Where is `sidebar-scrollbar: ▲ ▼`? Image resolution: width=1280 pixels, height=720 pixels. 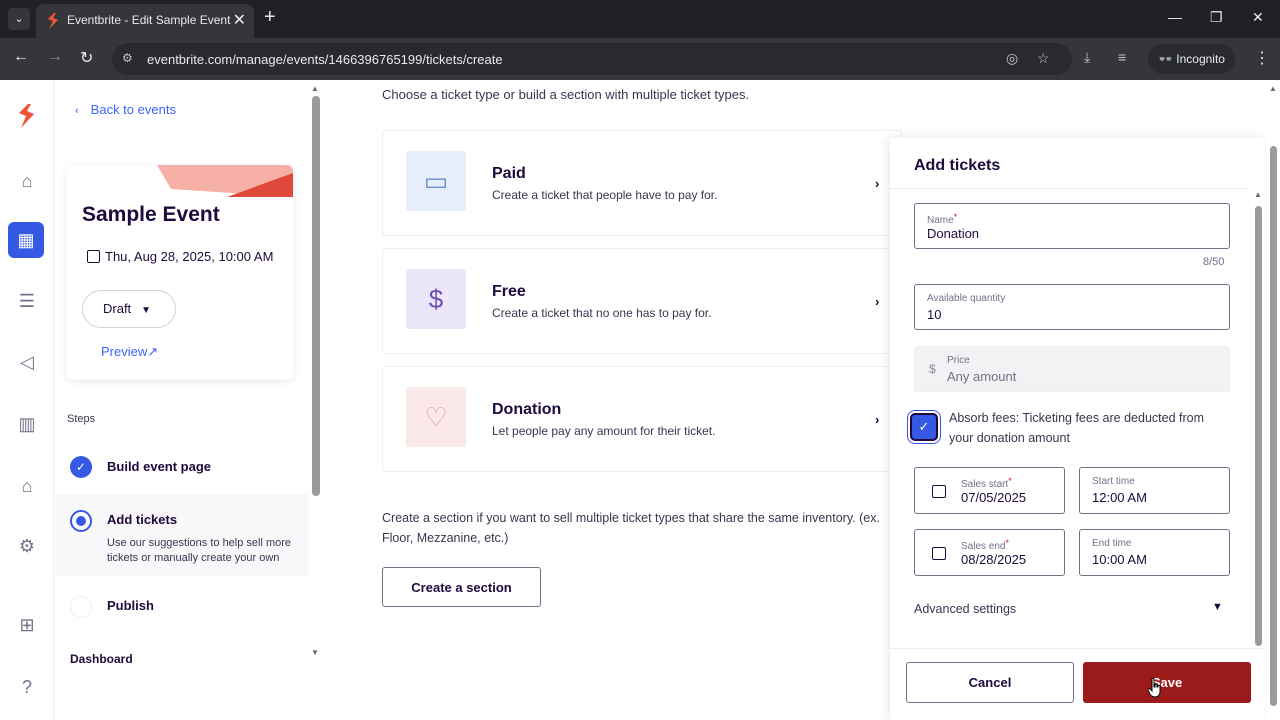 sidebar-scrollbar: ▲ ▼ is located at coordinates (316, 400).